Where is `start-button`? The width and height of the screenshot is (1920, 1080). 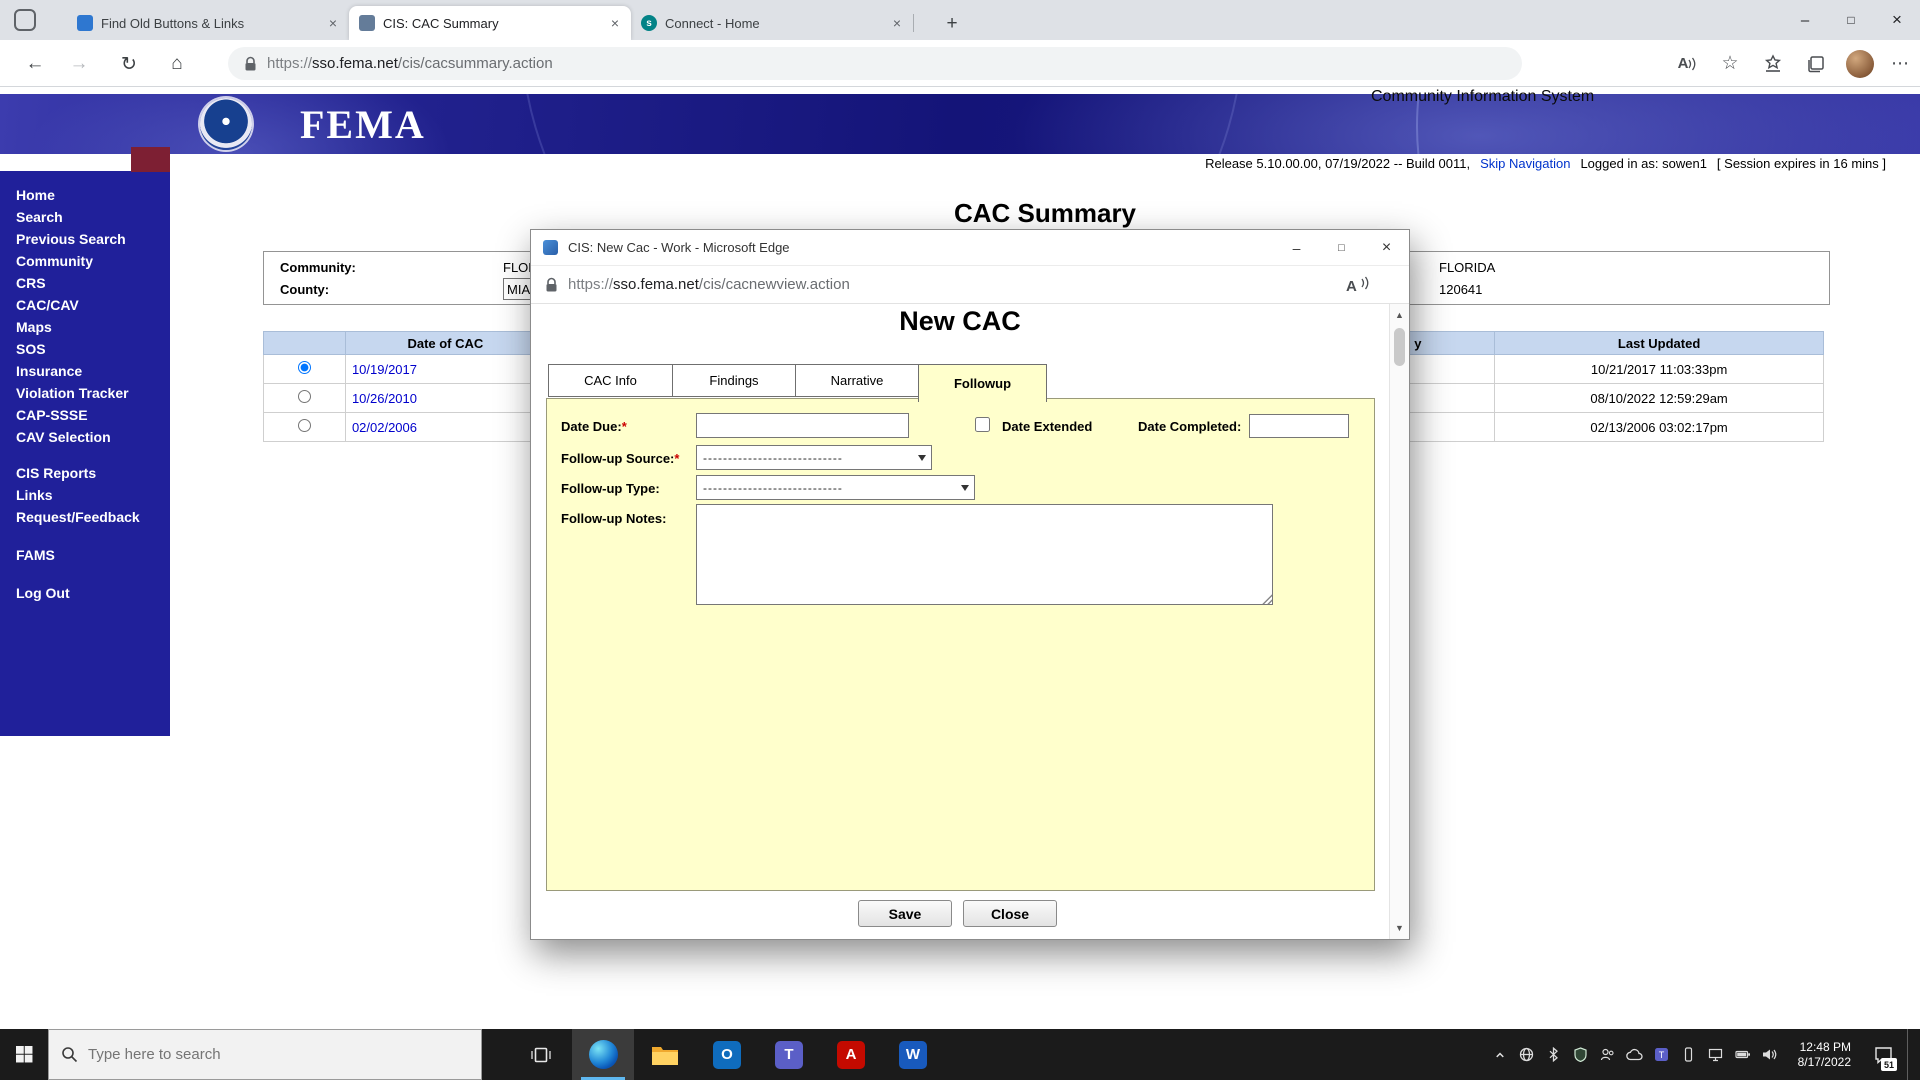
start-button is located at coordinates (24, 1054).